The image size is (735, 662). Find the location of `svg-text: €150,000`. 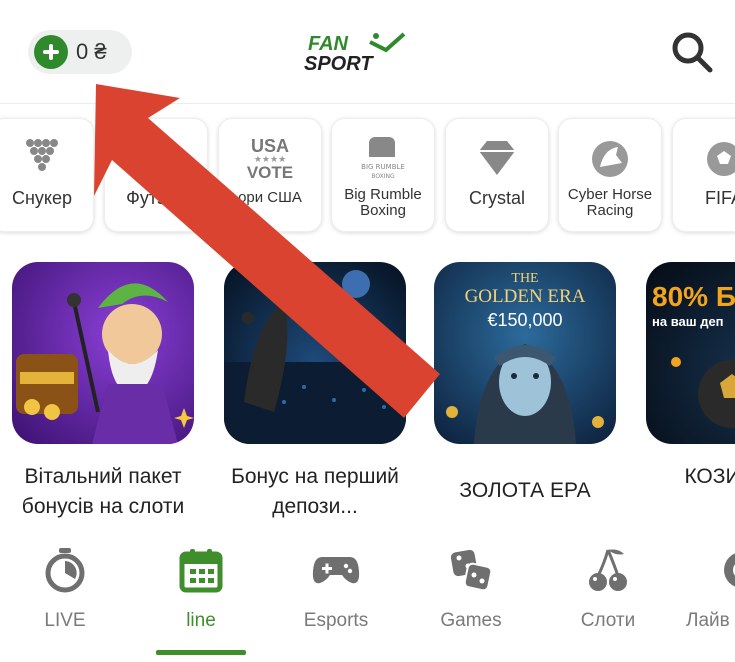

svg-text: €150,000 is located at coordinates (524, 320).